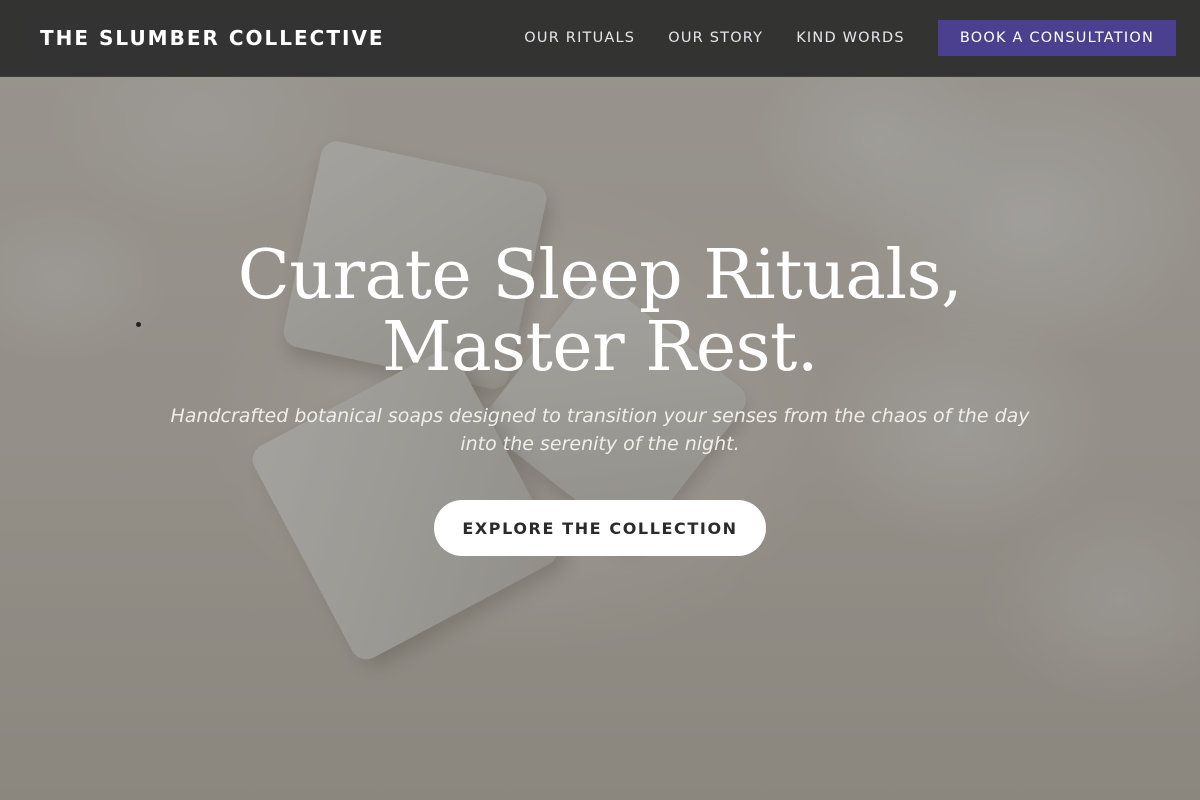 The image size is (1200, 800). Describe the element at coordinates (715, 38) in the screenshot. I see `nav-link-our-story: OUR STORY` at that location.